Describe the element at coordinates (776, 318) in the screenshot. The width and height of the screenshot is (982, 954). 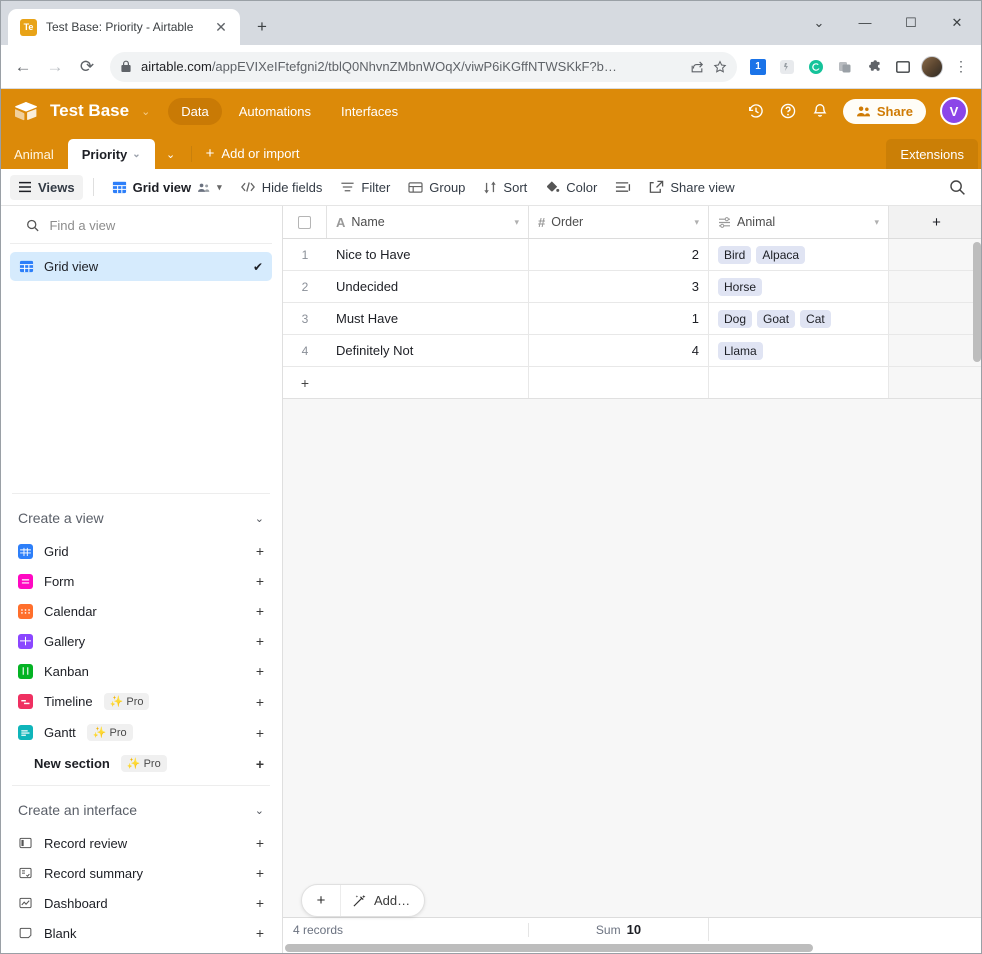
I see `linked-record-tag: Goat` at that location.